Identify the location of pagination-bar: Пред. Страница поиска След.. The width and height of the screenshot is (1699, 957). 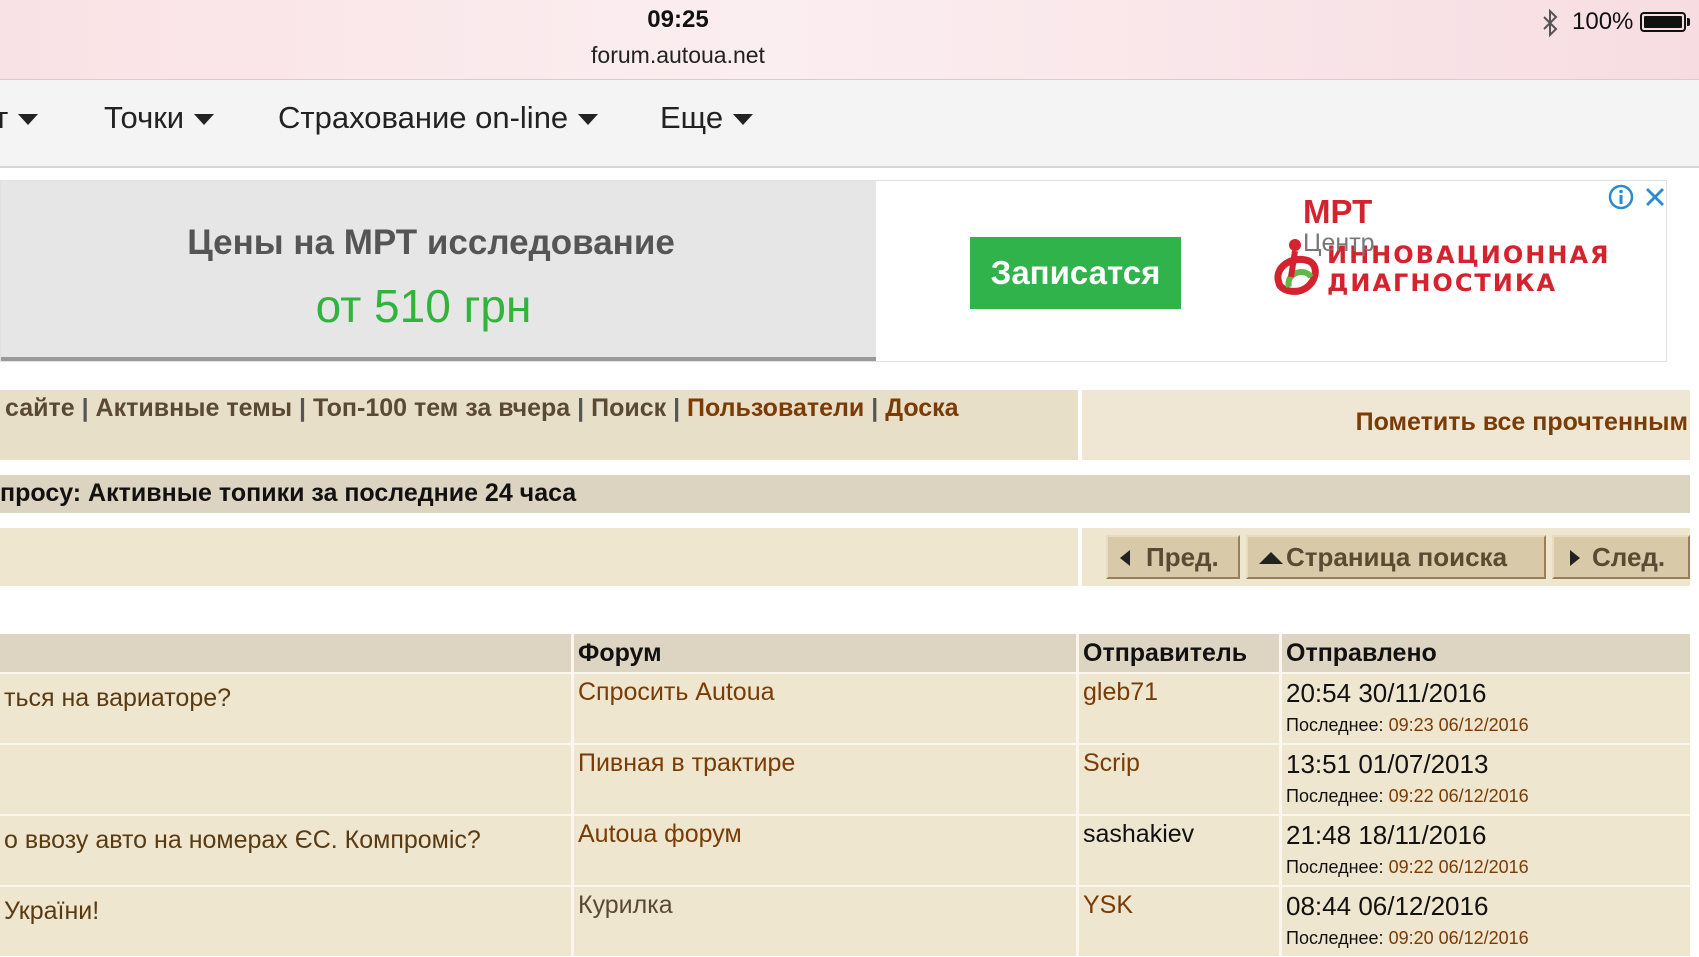
(845, 557).